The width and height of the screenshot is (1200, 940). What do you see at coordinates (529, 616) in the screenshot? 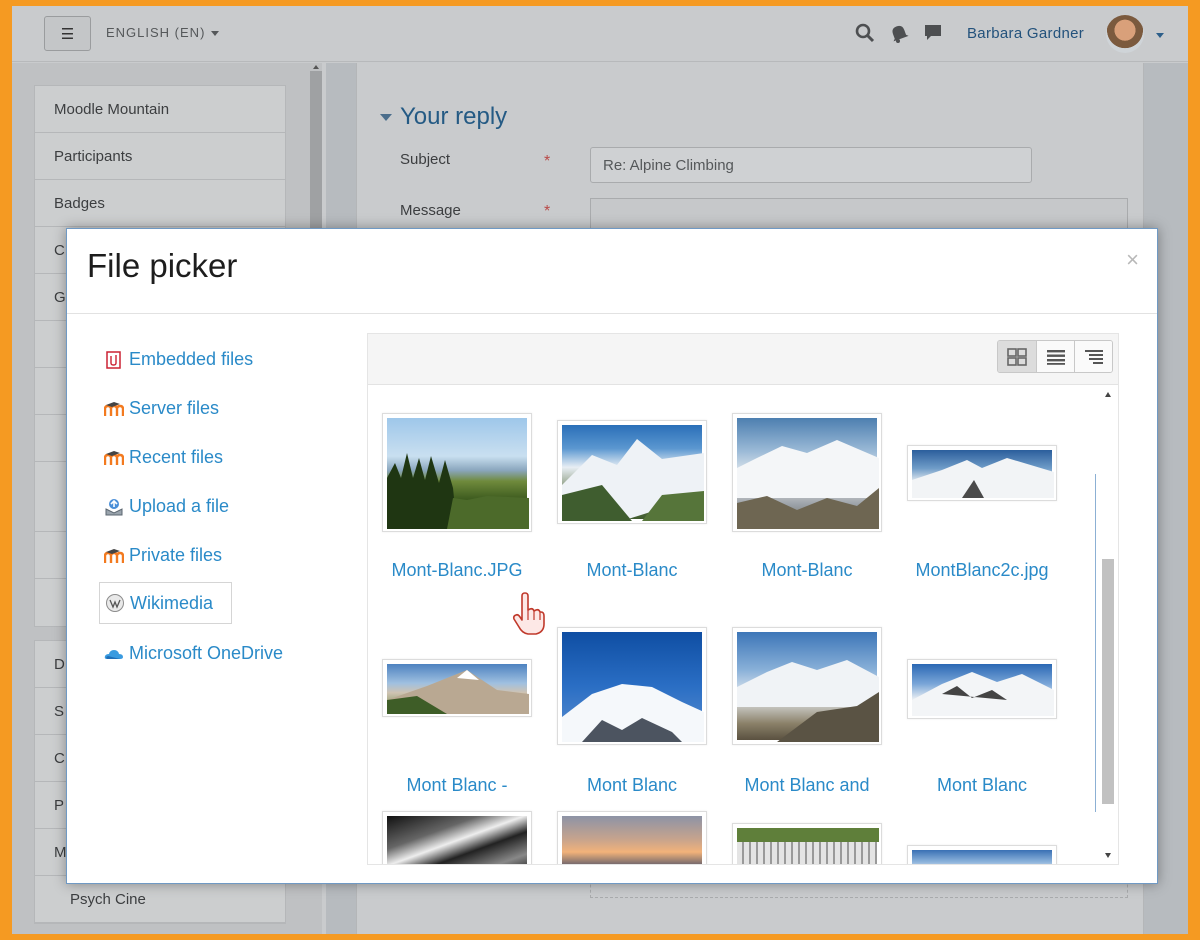
I see `hand-cursor-icon` at bounding box center [529, 616].